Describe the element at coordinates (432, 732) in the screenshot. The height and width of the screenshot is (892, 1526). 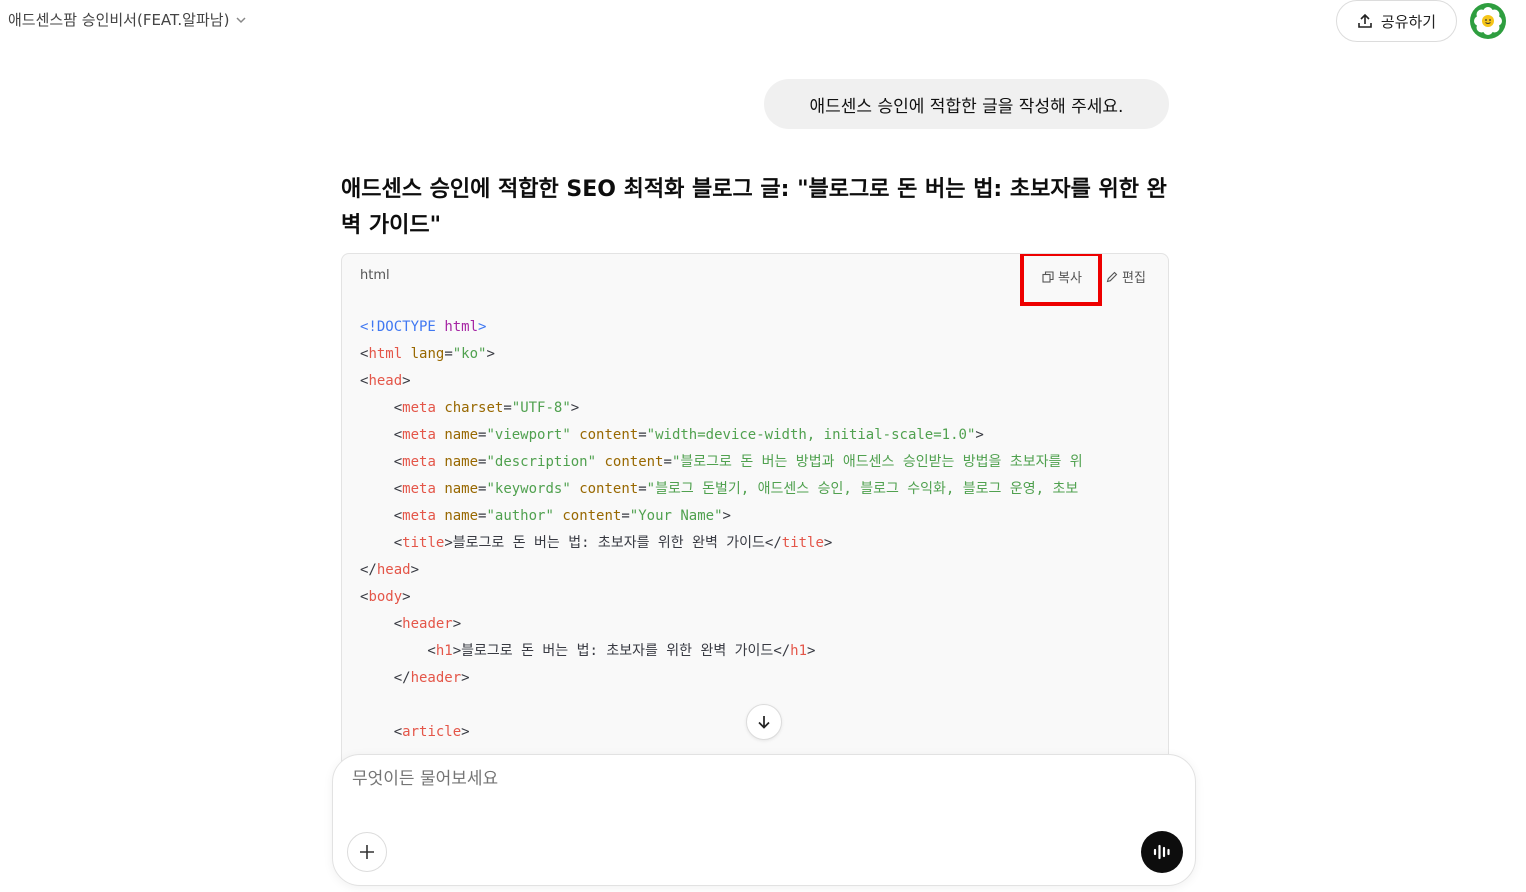
I see `code-token: article` at that location.